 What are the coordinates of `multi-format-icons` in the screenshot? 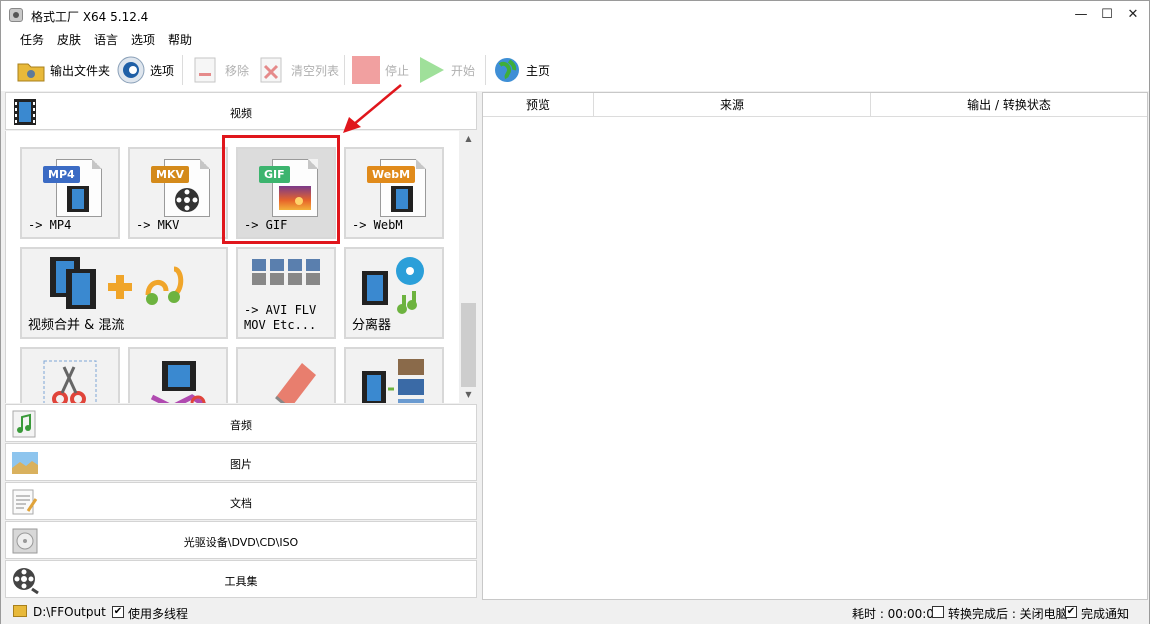 It's located at (286, 272).